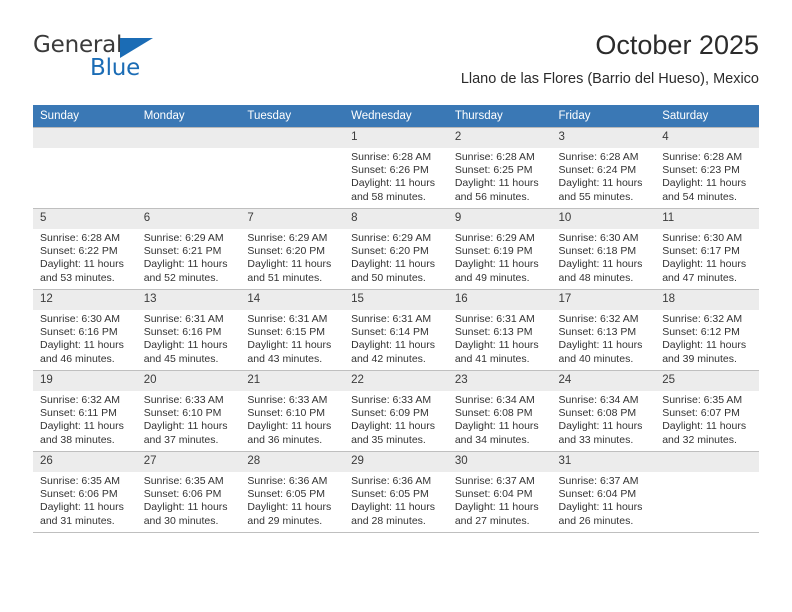 The image size is (792, 612). What do you see at coordinates (287, 319) in the screenshot?
I see `sunrise-text: Sunrise: 6:31 AM` at bounding box center [287, 319].